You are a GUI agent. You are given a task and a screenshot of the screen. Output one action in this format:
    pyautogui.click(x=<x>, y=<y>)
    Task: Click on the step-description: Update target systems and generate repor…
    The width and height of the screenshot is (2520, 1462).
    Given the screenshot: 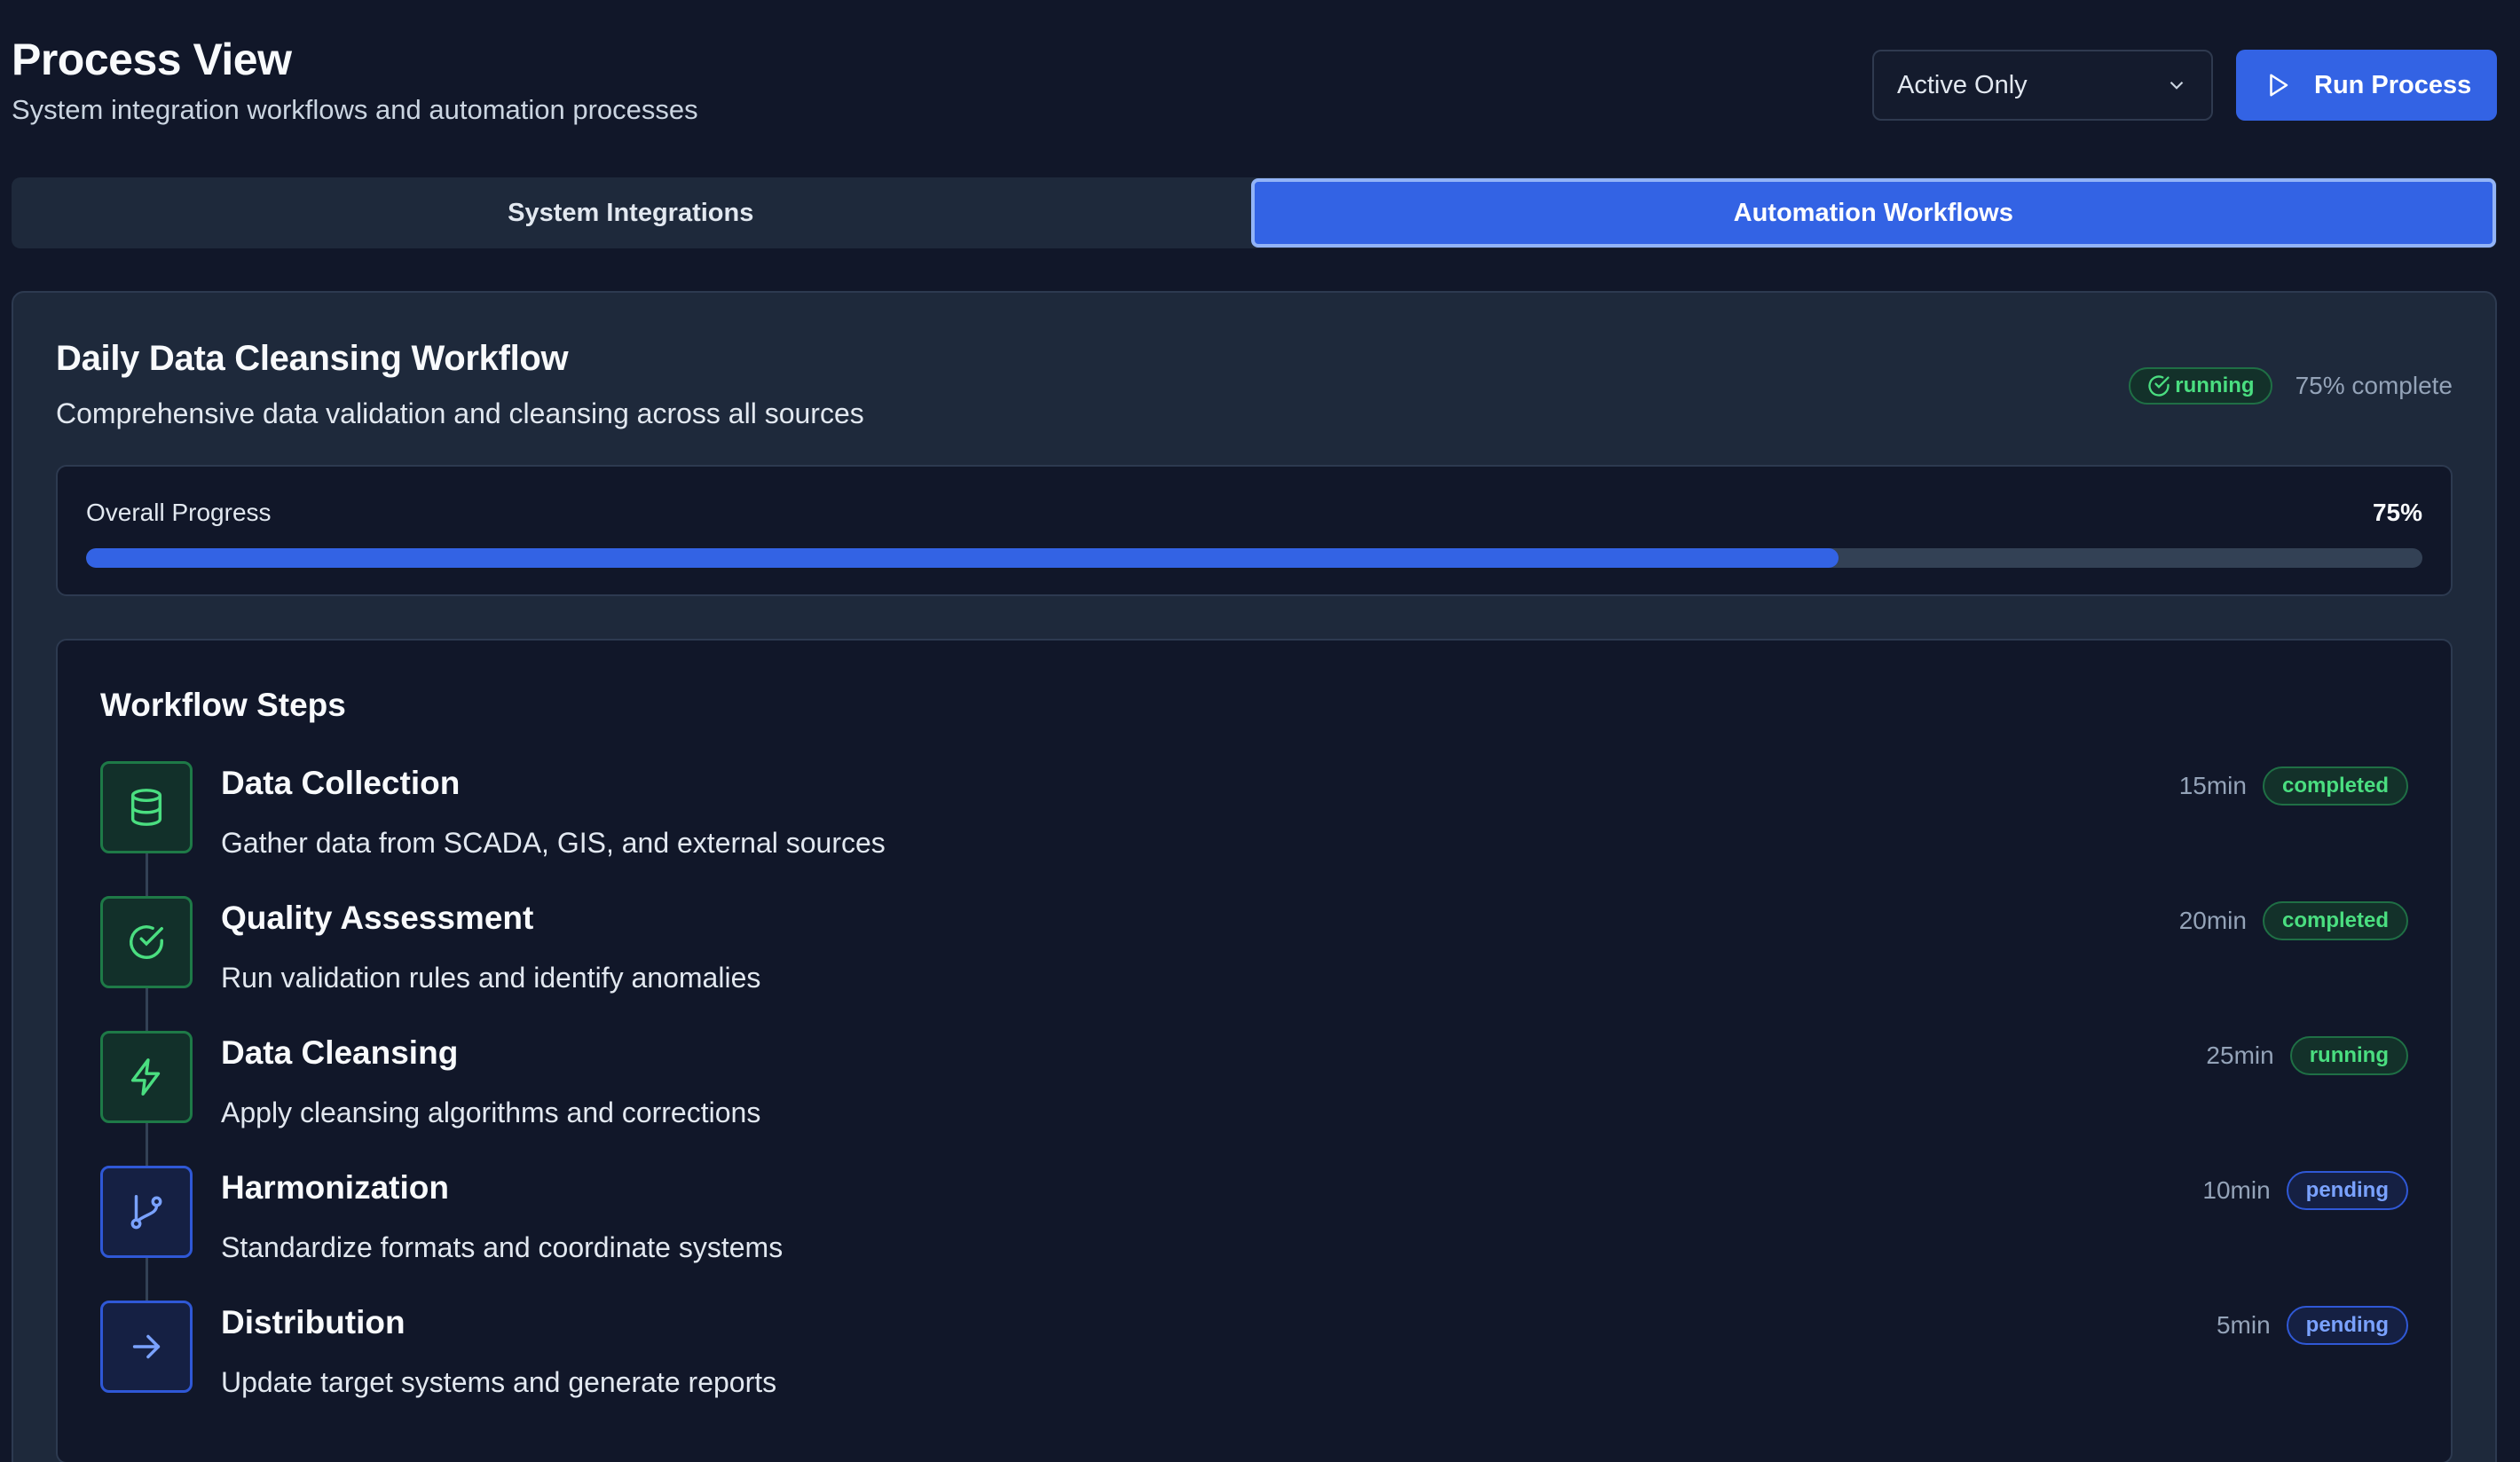 What is the action you would take?
    pyautogui.click(x=499, y=1382)
    